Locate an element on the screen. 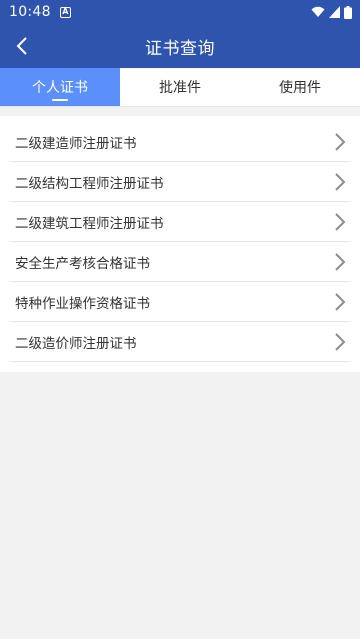 This screenshot has width=360, height=639. list-item-label: 二级建造师注册证书 is located at coordinates (76, 143).